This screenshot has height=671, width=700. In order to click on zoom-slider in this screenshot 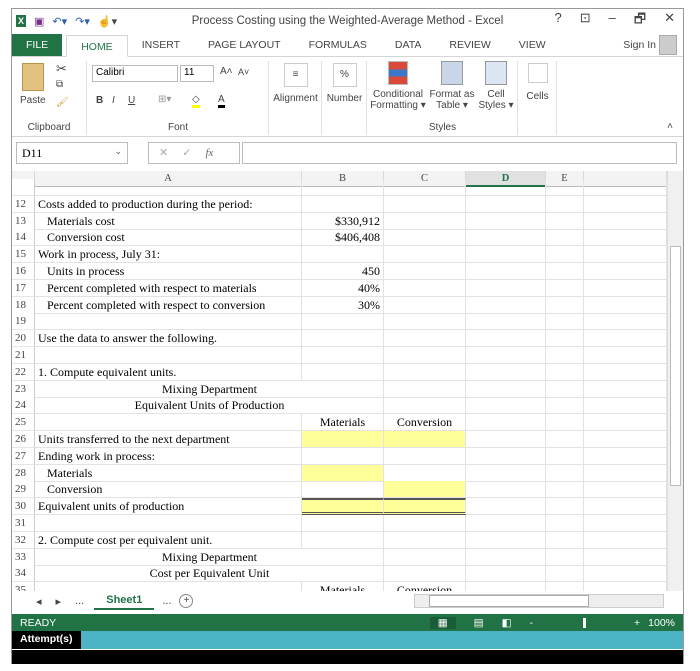, I will do `click(584, 622)`.